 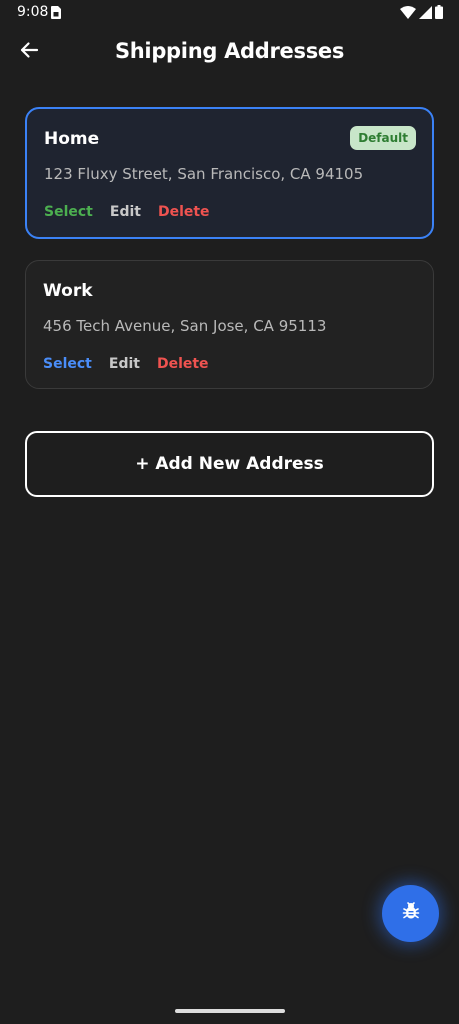 What do you see at coordinates (425, 14) in the screenshot?
I see `cell-signal-icon` at bounding box center [425, 14].